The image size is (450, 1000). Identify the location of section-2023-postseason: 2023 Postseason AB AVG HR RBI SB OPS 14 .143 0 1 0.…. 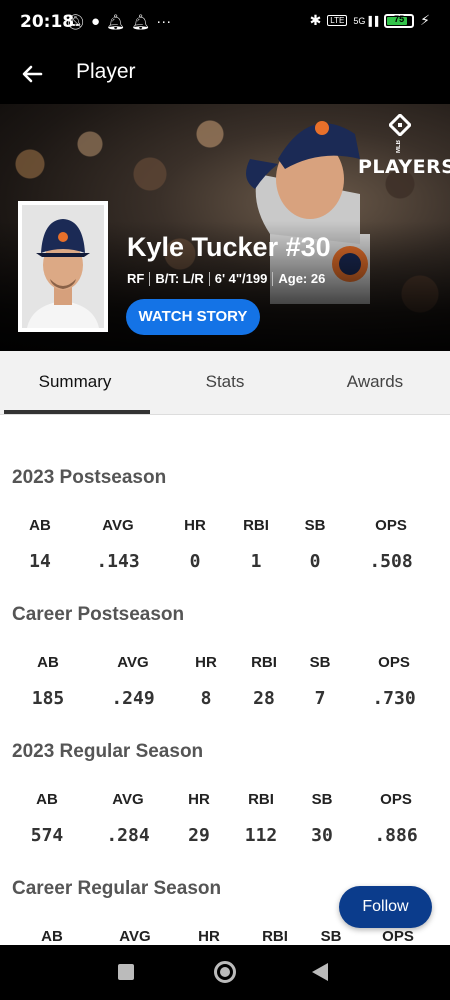
(225, 532).